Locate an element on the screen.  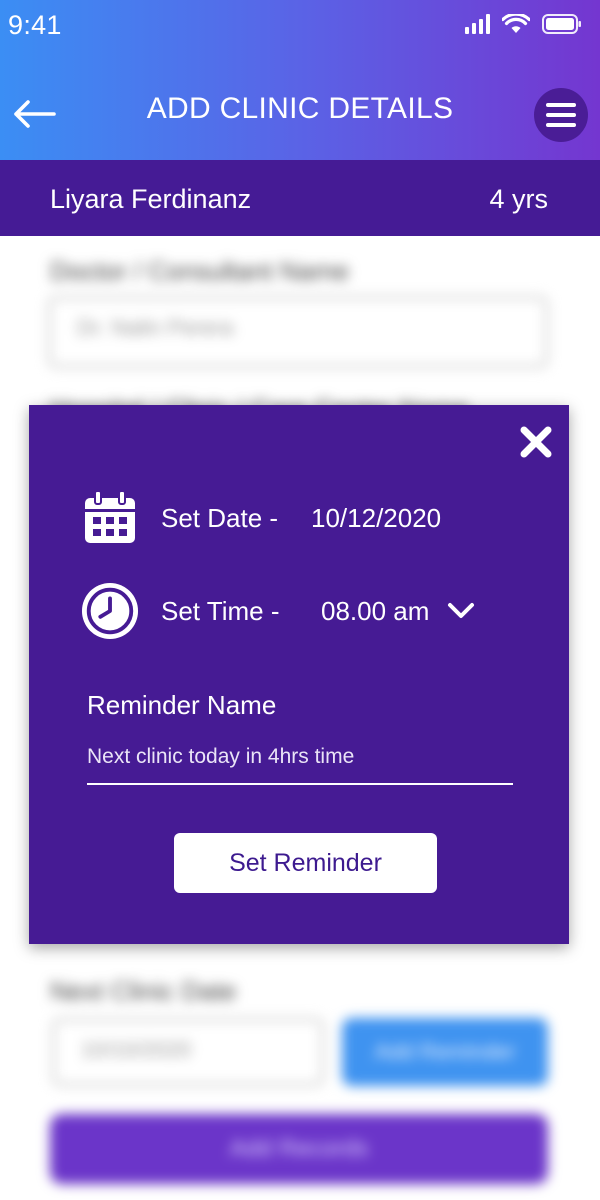
patient-name: Liyara Ferdinanz is located at coordinates (151, 199).